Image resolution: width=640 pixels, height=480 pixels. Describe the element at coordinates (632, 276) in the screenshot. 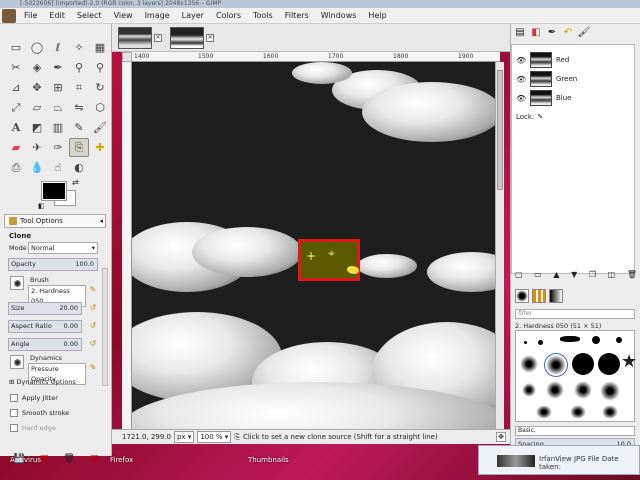

I see `delete-channel-icon: 🗑` at that location.